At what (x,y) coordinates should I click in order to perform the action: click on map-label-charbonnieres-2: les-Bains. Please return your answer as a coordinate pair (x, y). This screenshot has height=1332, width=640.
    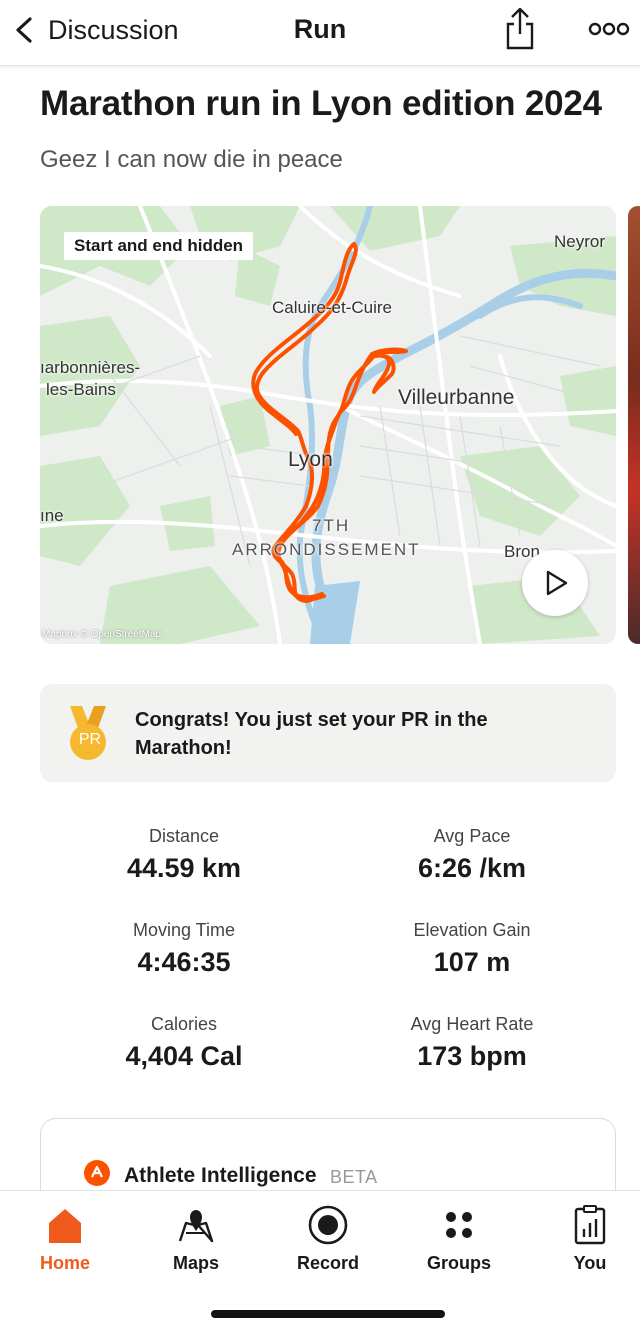
    Looking at the image, I should click on (81, 389).